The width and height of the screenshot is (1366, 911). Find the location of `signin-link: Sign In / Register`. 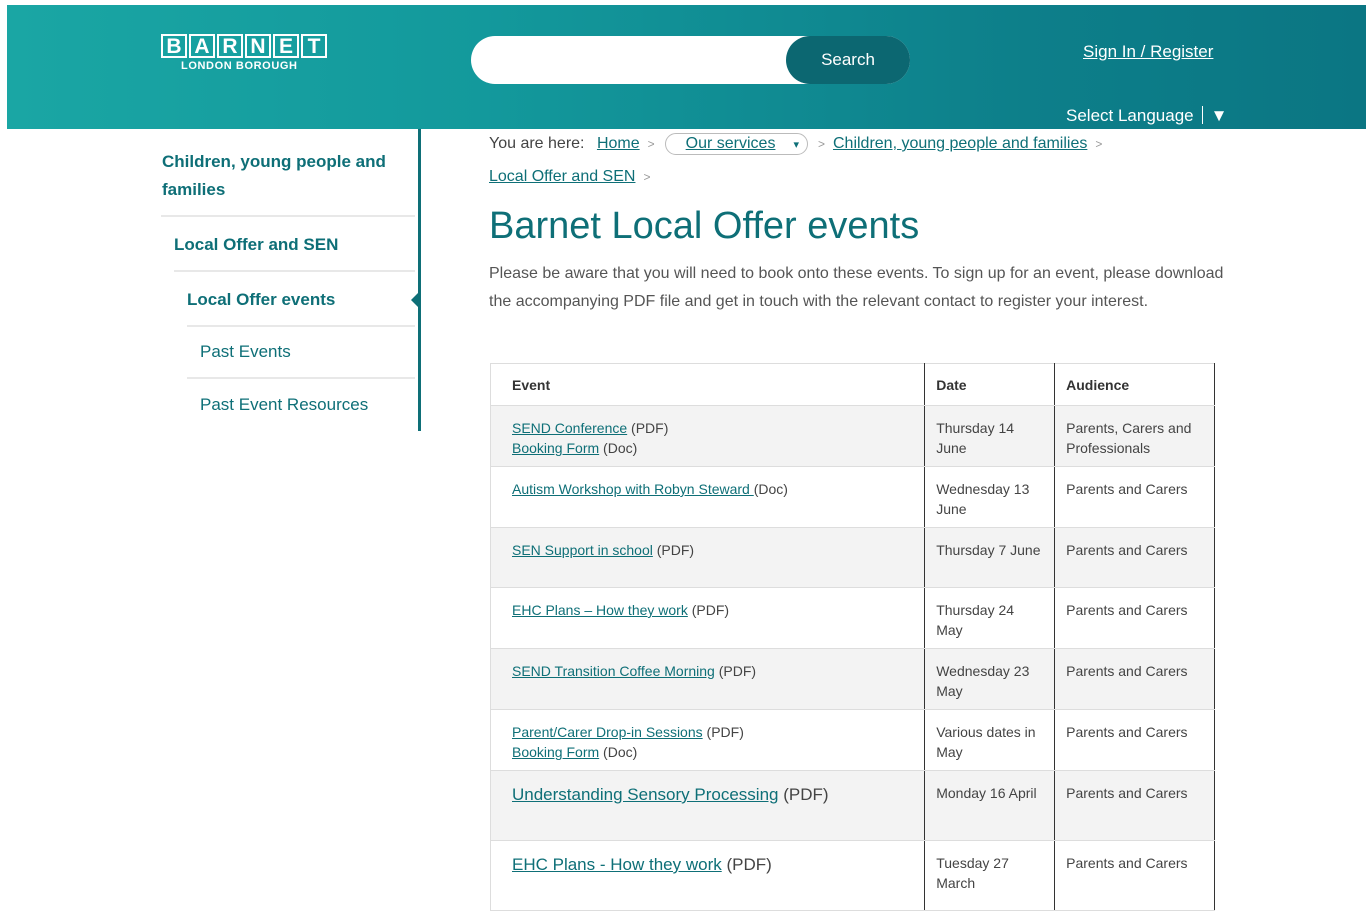

signin-link: Sign In / Register is located at coordinates (1148, 52).